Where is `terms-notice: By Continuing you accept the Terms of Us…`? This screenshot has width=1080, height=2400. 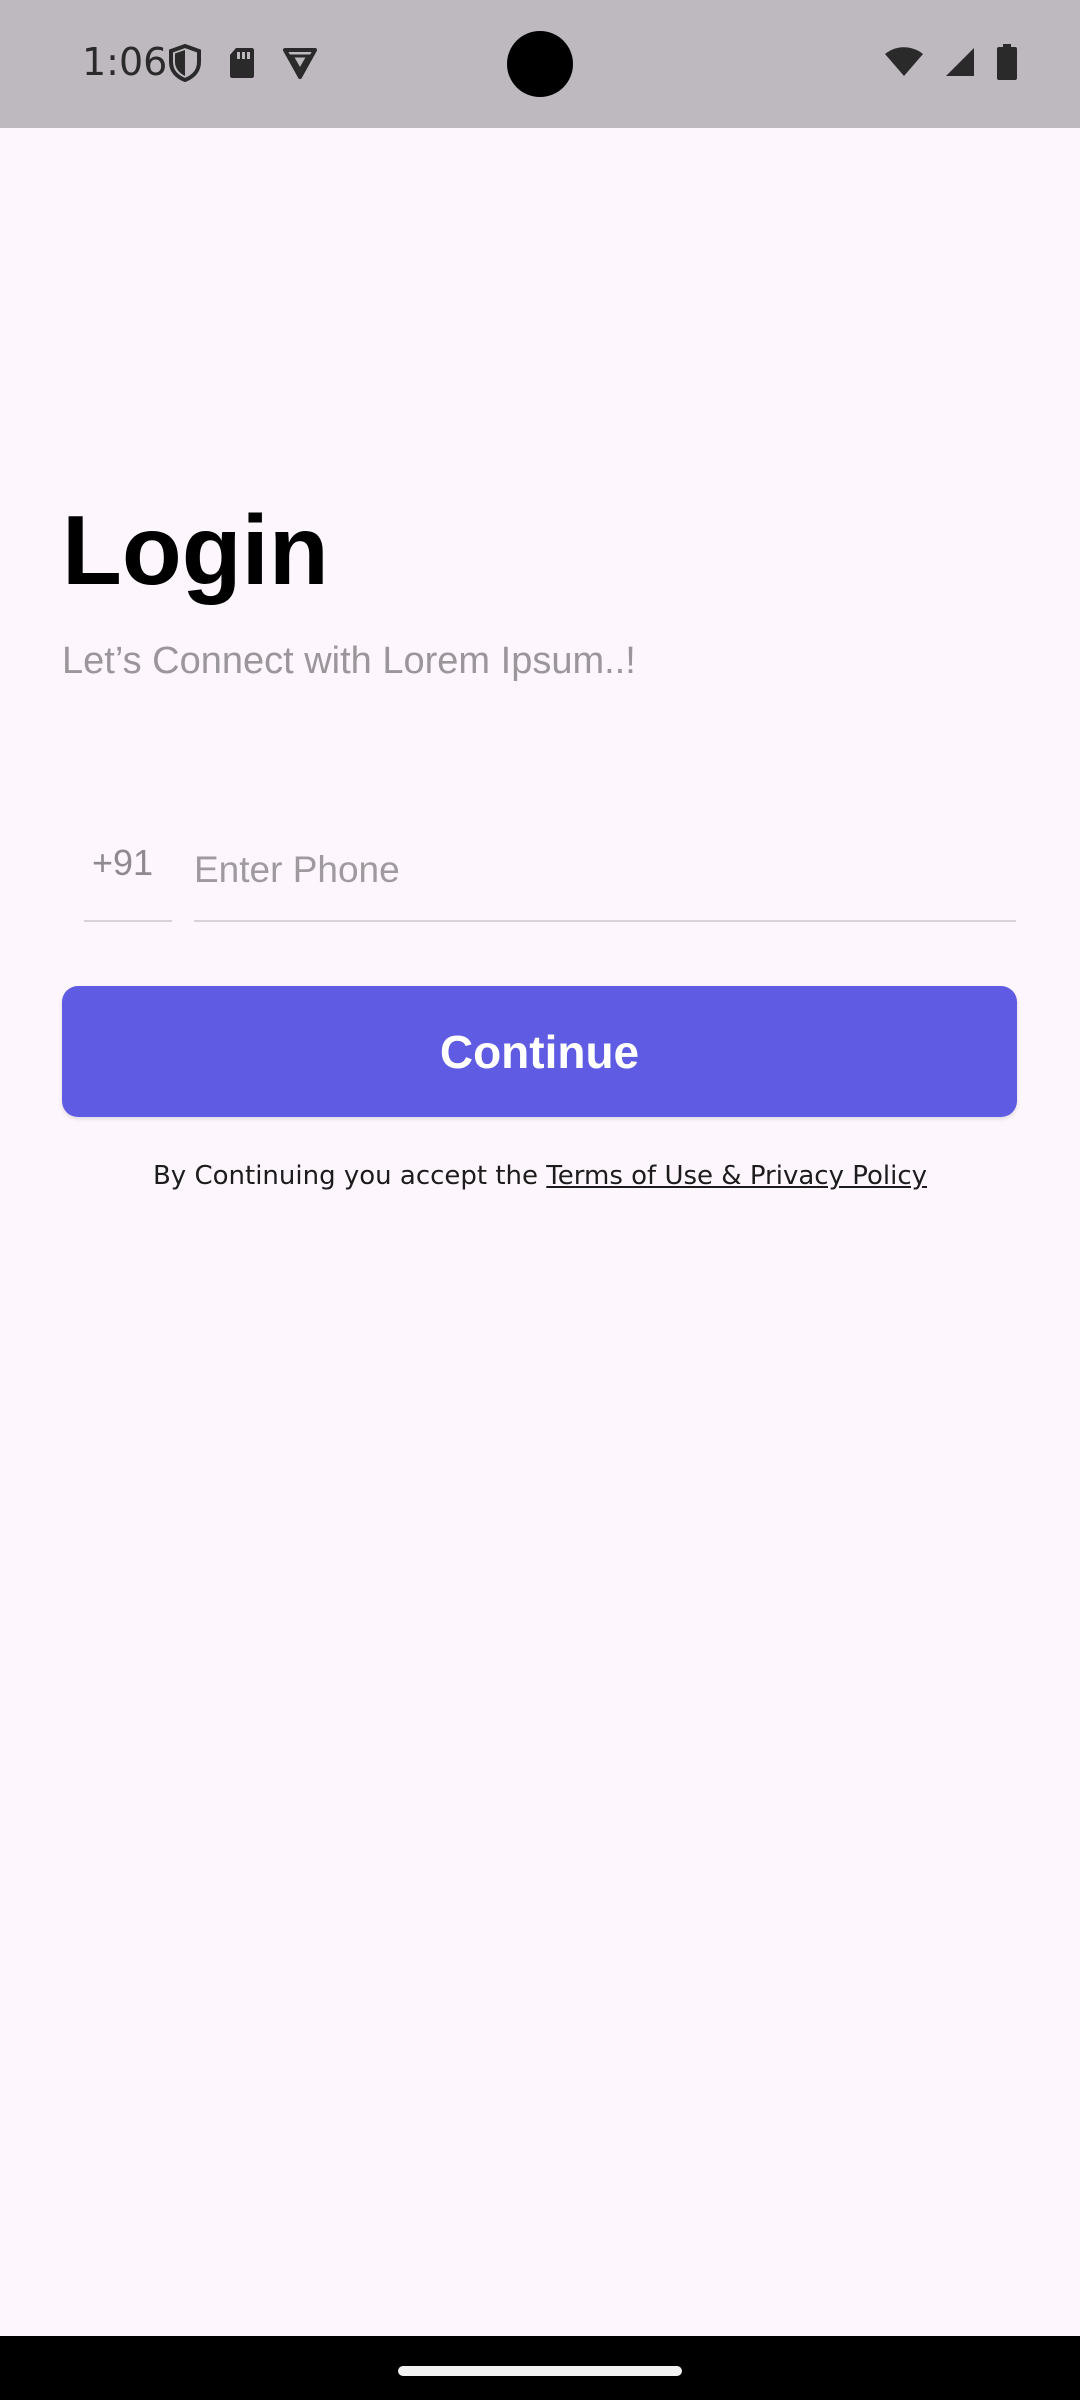 terms-notice: By Continuing you accept the Terms of Us… is located at coordinates (540, 1176).